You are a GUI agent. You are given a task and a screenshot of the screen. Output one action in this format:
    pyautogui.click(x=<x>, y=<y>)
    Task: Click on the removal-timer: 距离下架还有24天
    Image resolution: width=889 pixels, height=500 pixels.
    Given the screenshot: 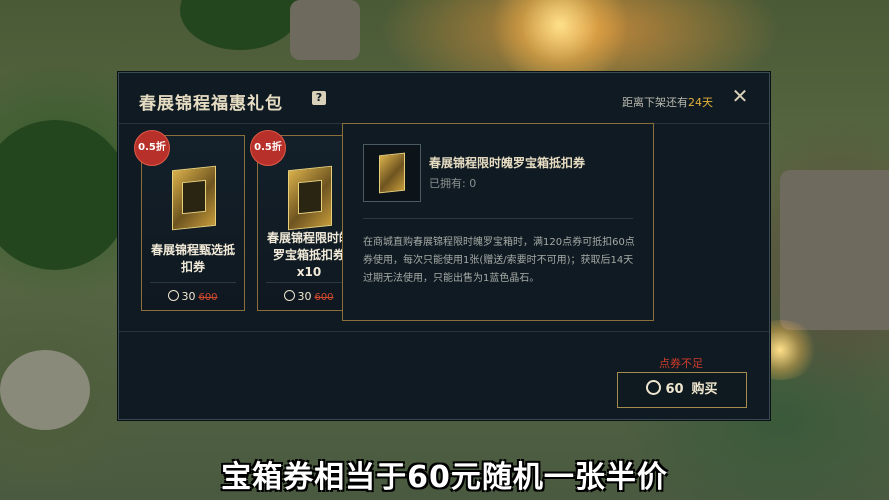 What is the action you would take?
    pyautogui.click(x=667, y=102)
    